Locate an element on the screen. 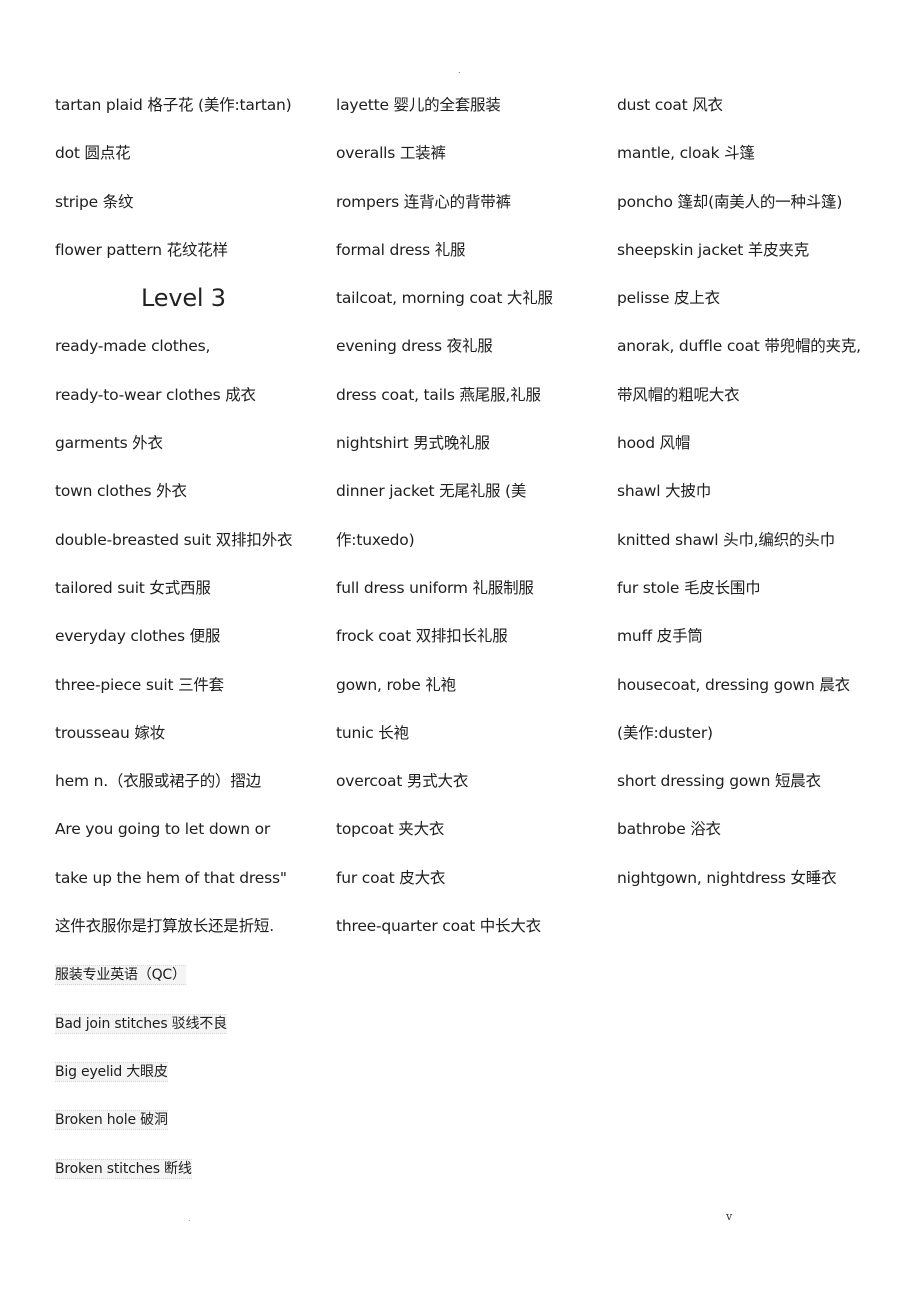 The image size is (920, 1302). term-entry: short dressing gown 短晨衣 is located at coordinates (762, 792).